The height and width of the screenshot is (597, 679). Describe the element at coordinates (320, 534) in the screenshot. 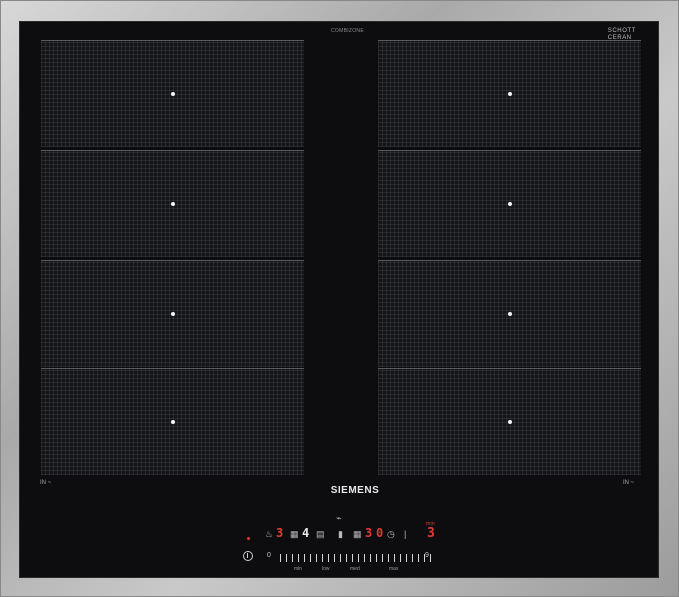

I see `fryingsensor-icon: ▤` at that location.